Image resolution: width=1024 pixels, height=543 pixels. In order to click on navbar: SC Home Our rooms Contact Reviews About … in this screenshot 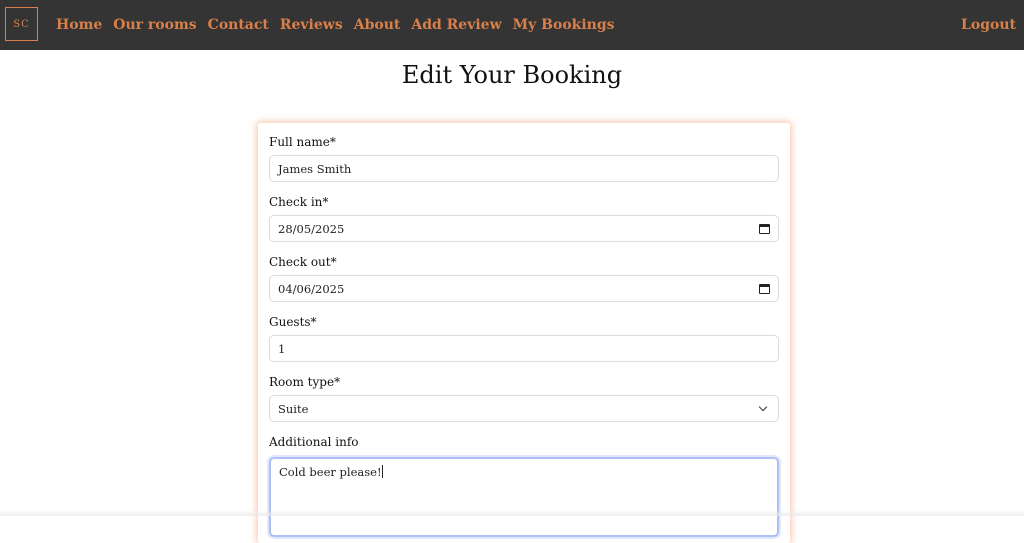, I will do `click(512, 25)`.